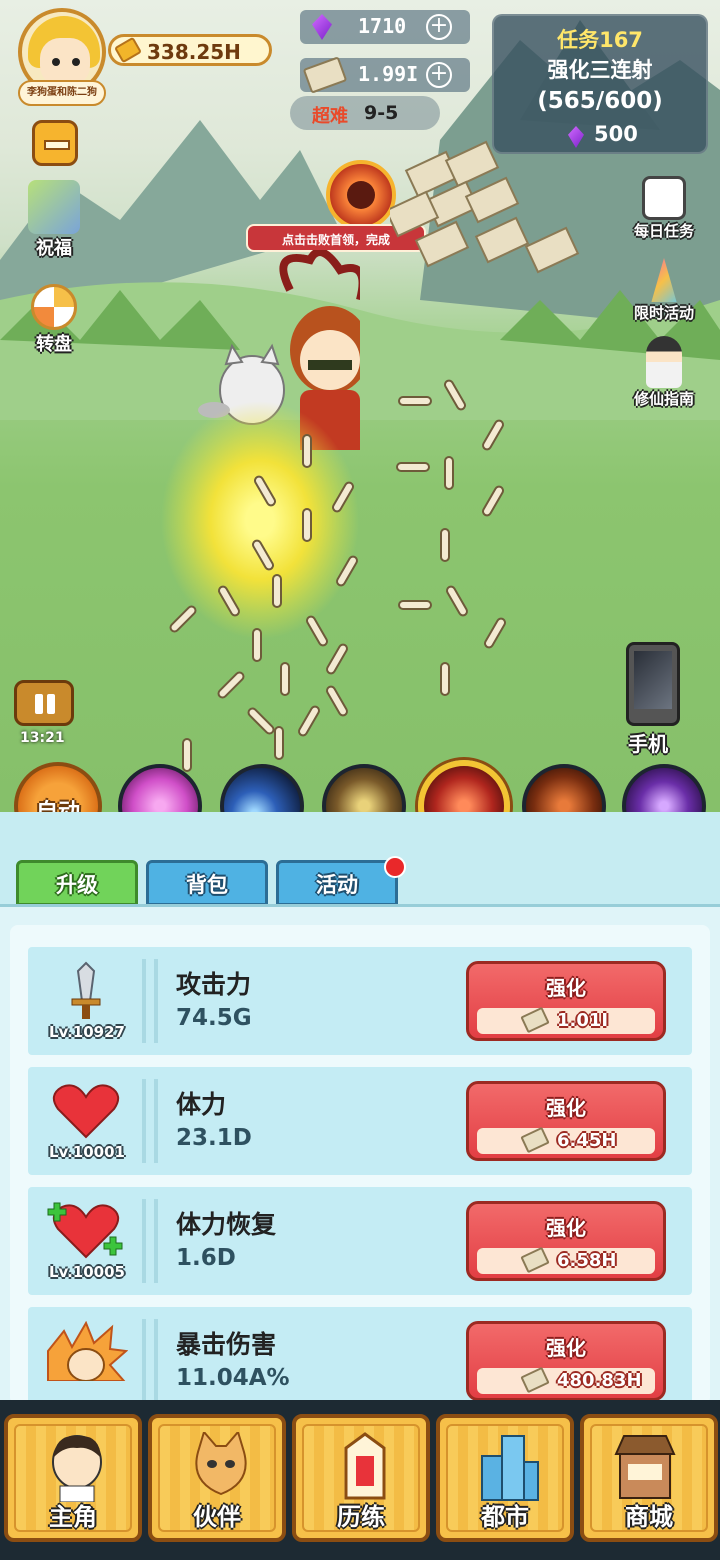 This screenshot has width=720, height=1560. I want to click on heart-plus-icon, so click(86, 1231).